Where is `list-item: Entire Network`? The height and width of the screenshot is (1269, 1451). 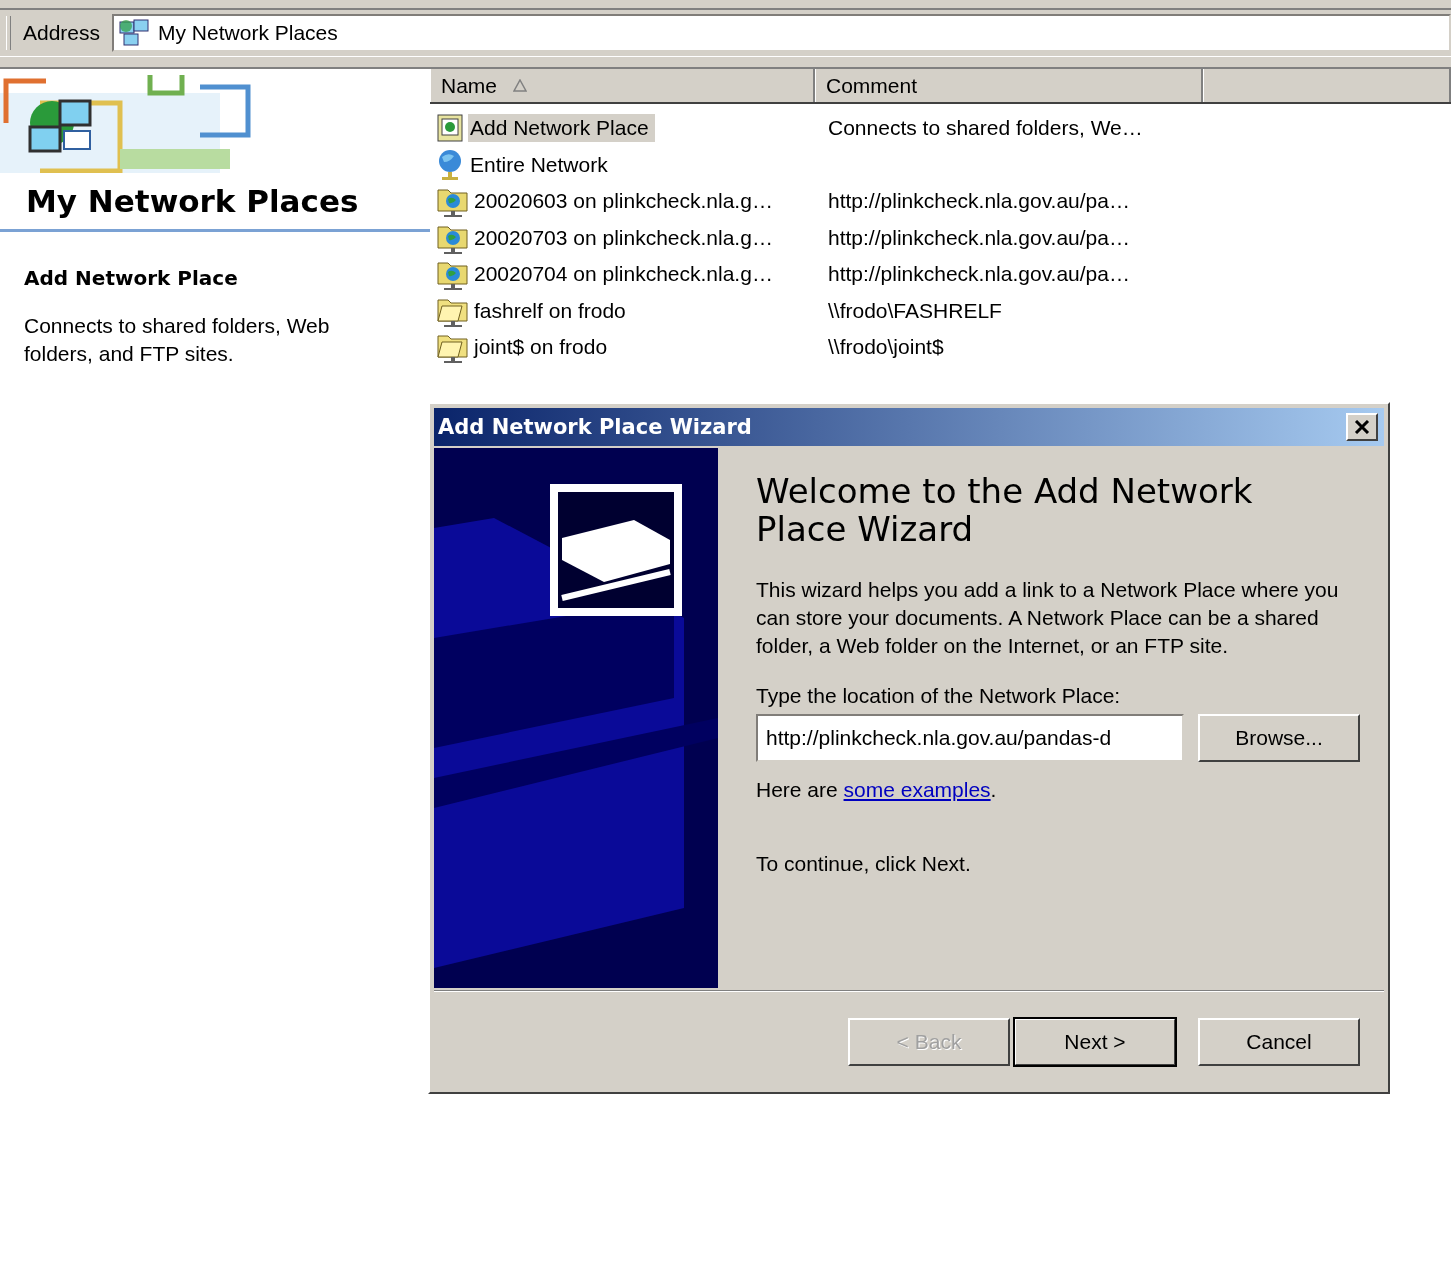
list-item: Entire Network is located at coordinates (541, 164).